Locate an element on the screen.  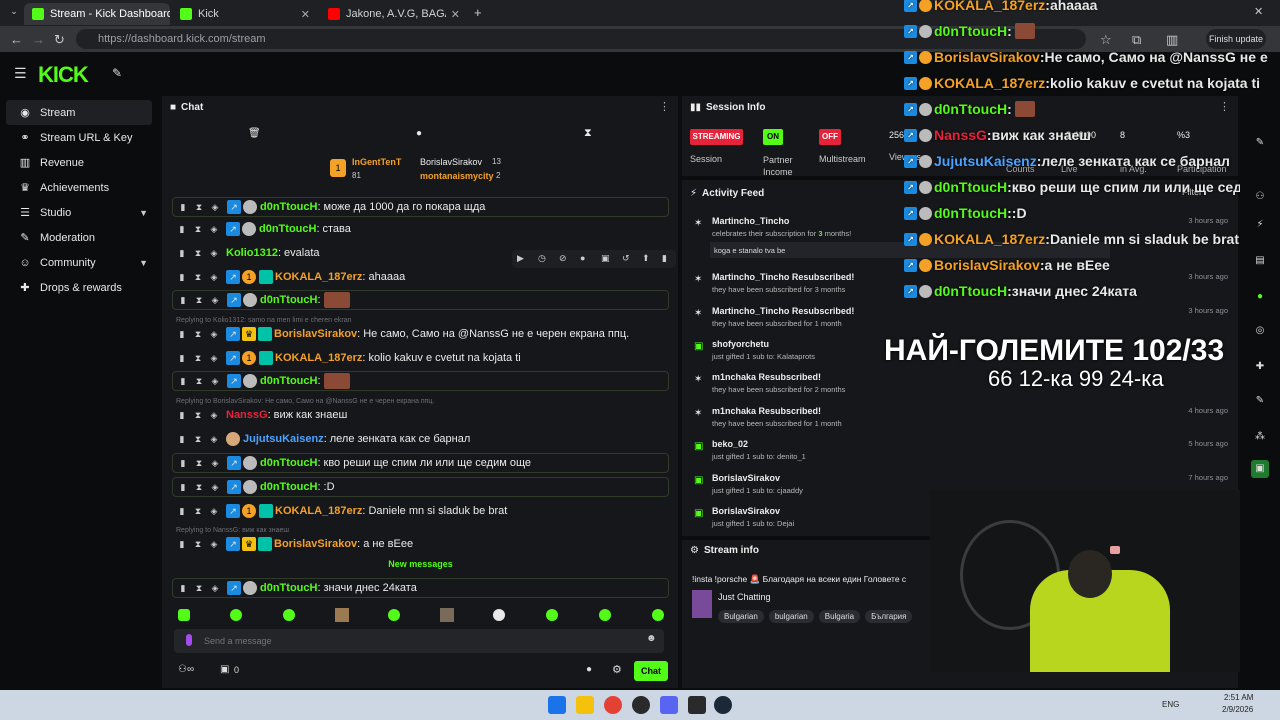
rail-item-icon: ✚ is located at coordinates (1260, 367).